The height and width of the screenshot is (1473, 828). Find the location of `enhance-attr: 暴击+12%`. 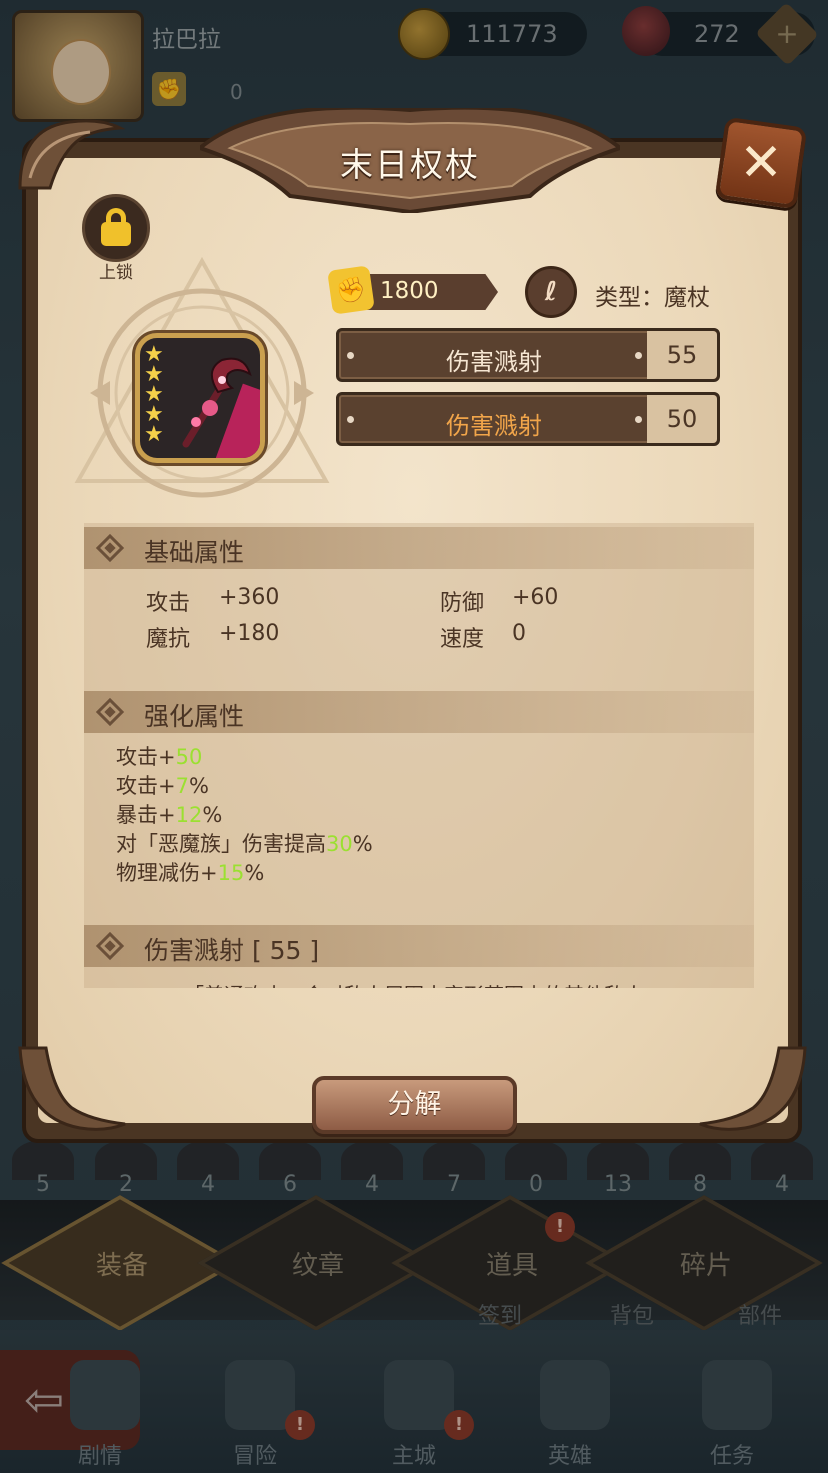

enhance-attr: 暴击+12% is located at coordinates (169, 815).